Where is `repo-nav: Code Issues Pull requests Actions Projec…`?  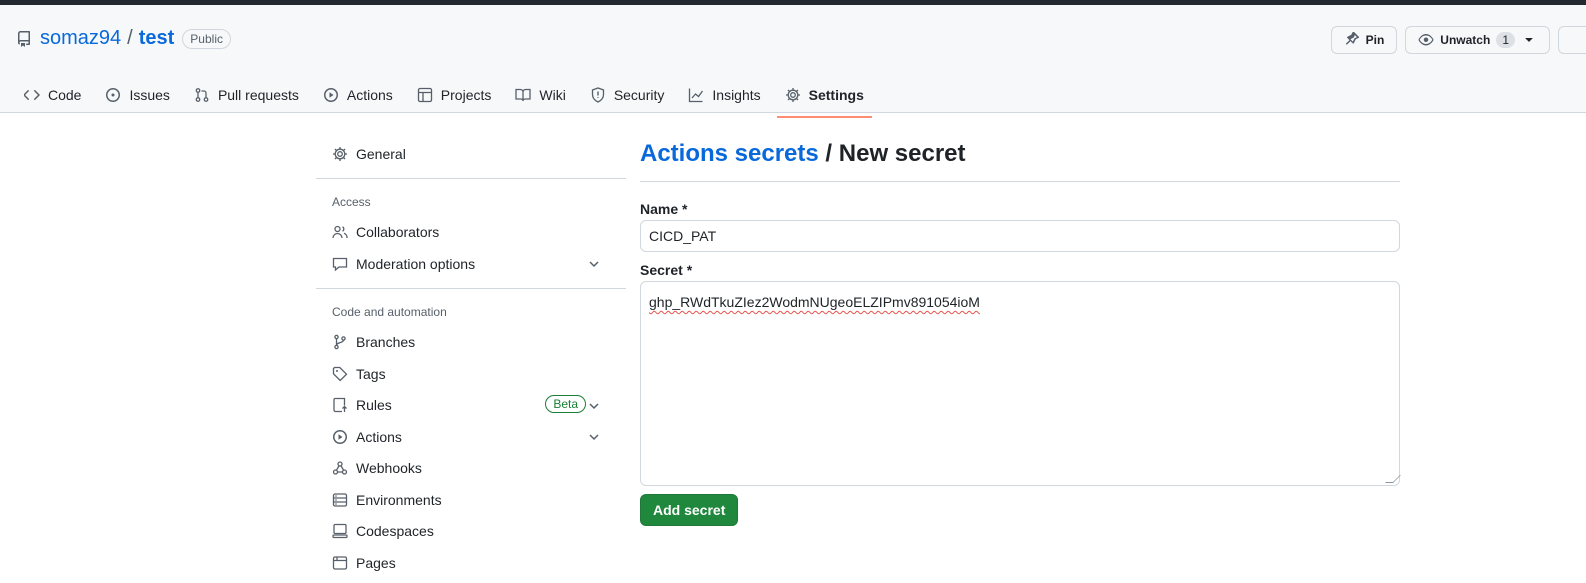 repo-nav: Code Issues Pull requests Actions Projec… is located at coordinates (448, 97).